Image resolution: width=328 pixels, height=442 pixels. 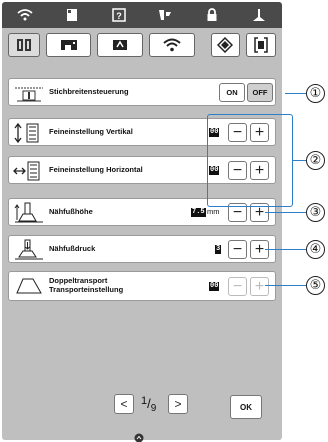 I want to click on label-line-2: Transporteinstellung, so click(x=86, y=289).